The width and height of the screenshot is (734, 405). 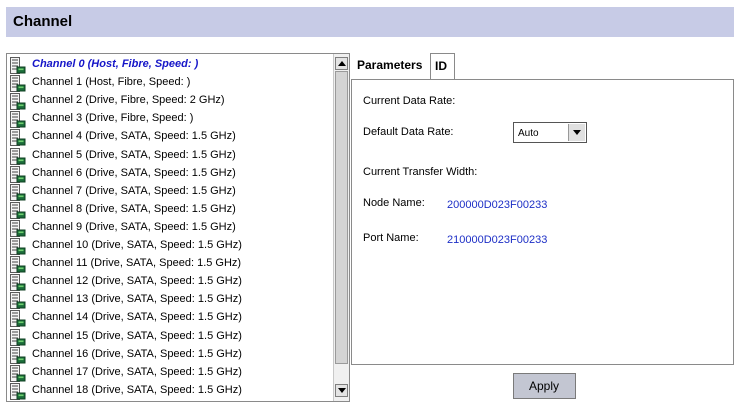 I want to click on channel-list-item-label: Channel 18 (Drive, SATA, Speed: 1.5 GHz), so click(x=137, y=389).